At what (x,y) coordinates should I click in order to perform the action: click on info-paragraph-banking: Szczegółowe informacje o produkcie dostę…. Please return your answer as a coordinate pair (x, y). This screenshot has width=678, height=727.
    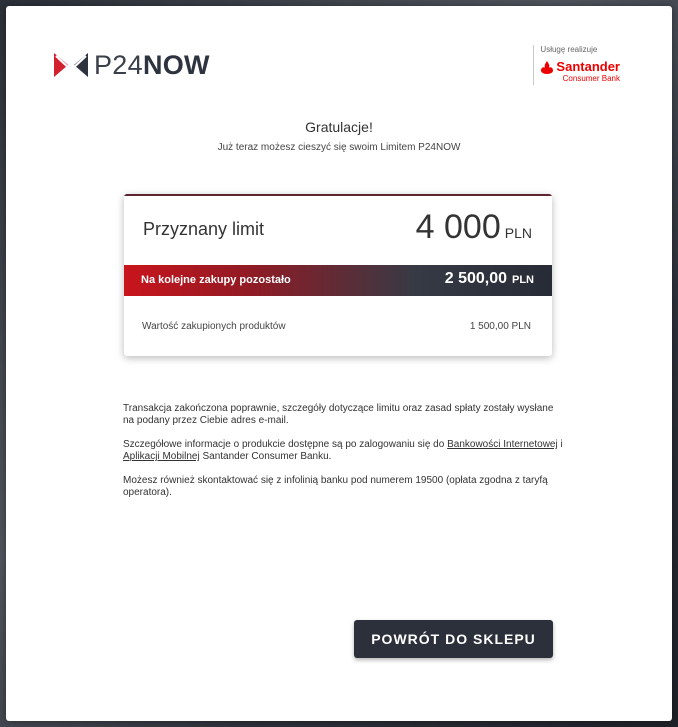
    Looking at the image, I should click on (343, 451).